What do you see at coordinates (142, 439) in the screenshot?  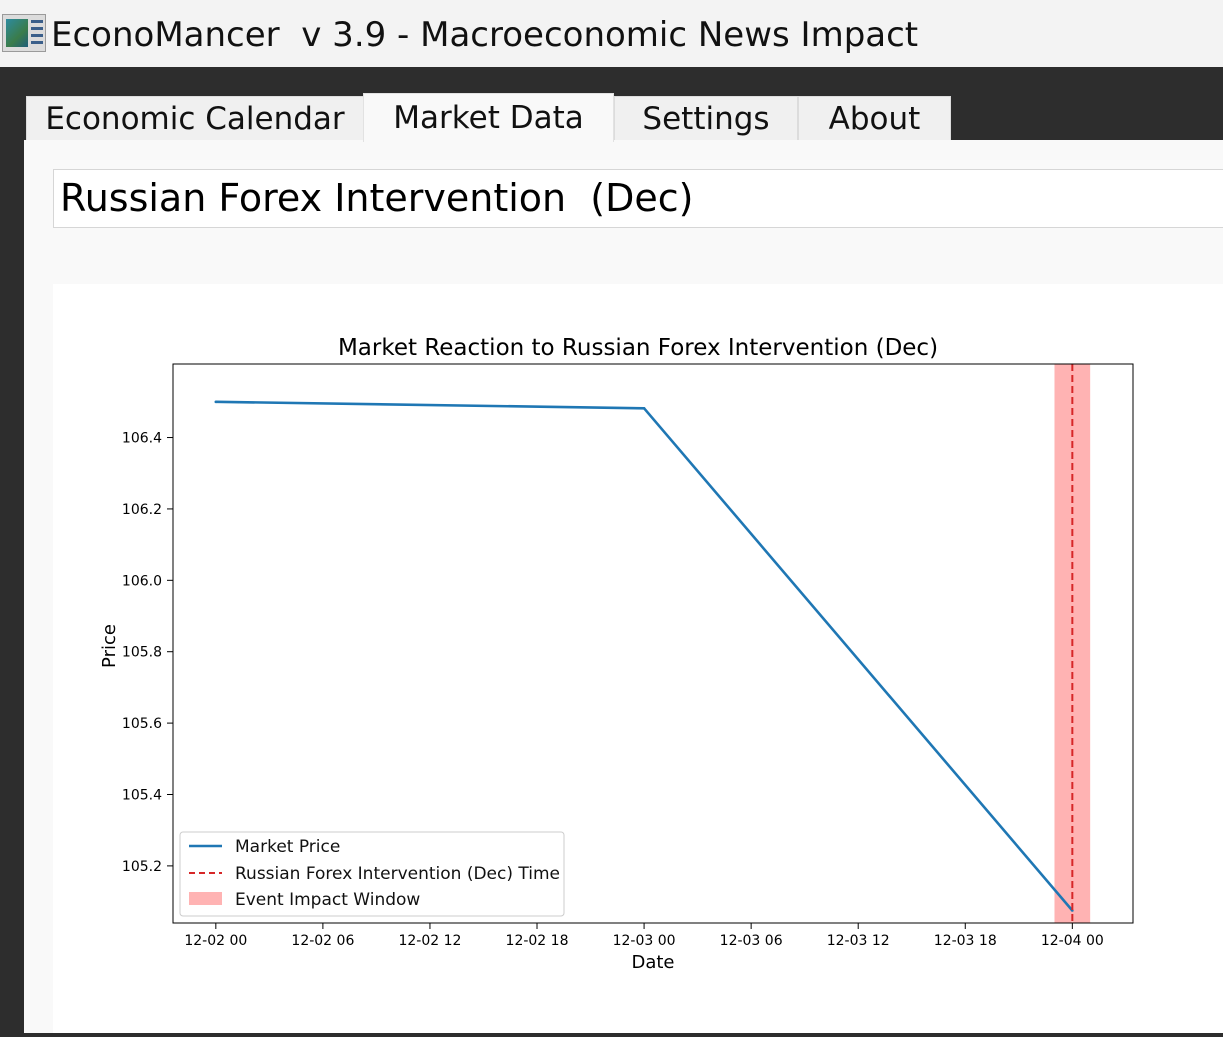 I see `y-tick-label: 106.4` at bounding box center [142, 439].